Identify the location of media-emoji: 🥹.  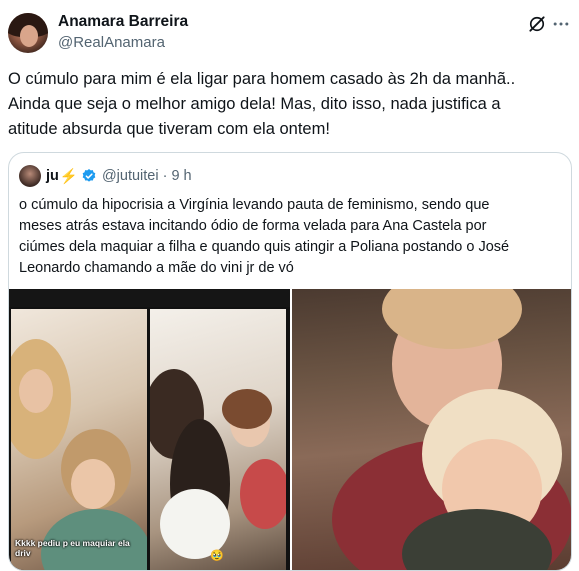
(217, 556).